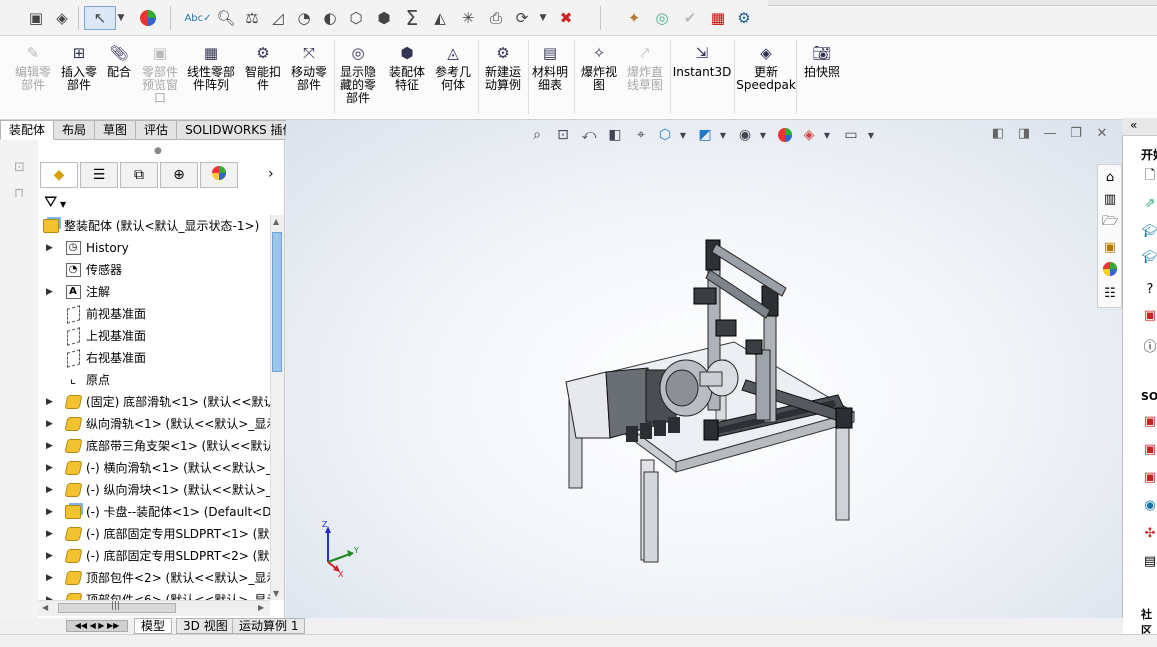  What do you see at coordinates (563, 135) in the screenshot?
I see `zoom-area-icon: ⊡` at bounding box center [563, 135].